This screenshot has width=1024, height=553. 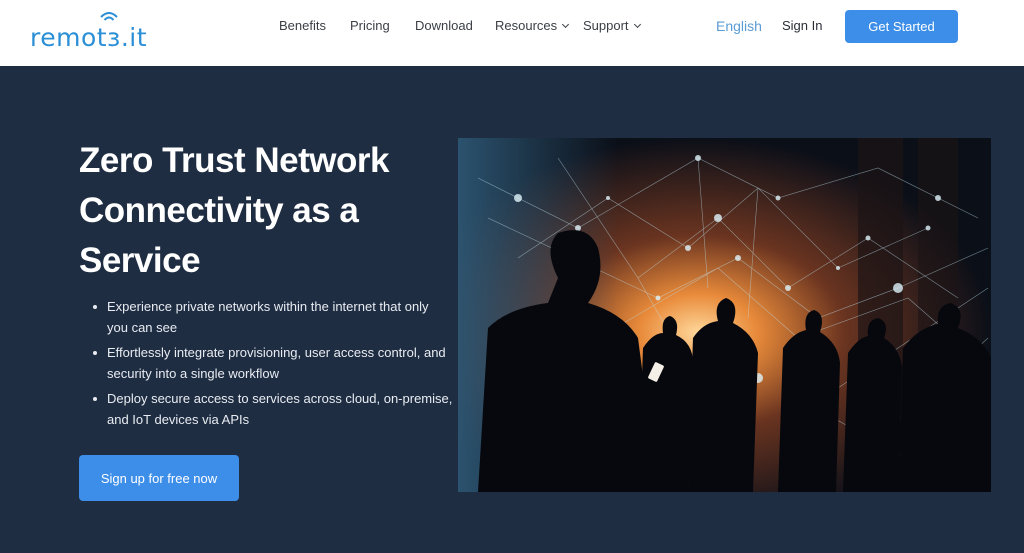 I want to click on hero-title-line: Zero Trust Network, so click(x=234, y=160).